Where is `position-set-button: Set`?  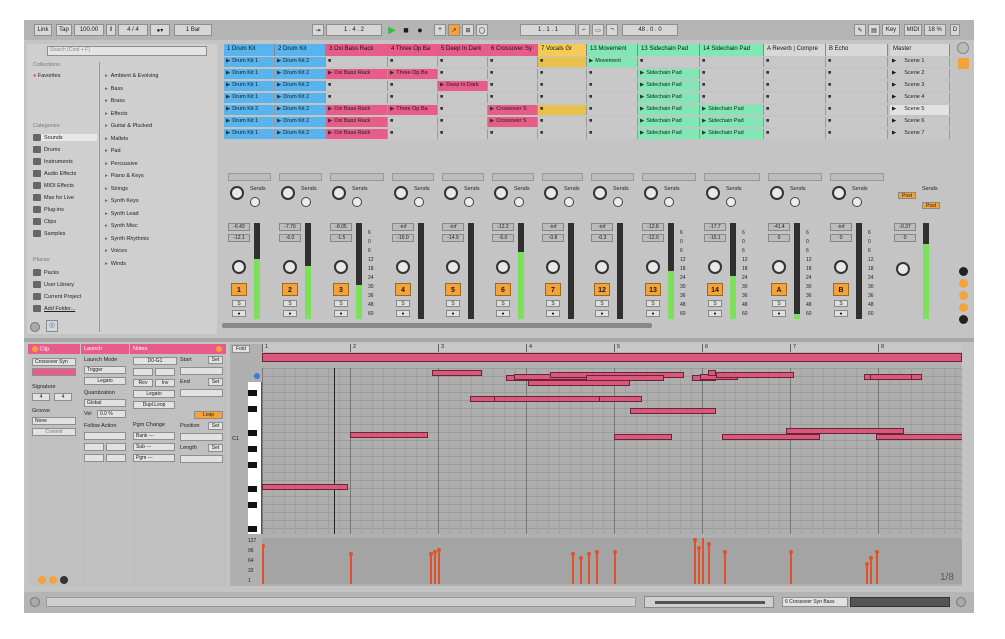
position-set-button: Set is located at coordinates (215, 426).